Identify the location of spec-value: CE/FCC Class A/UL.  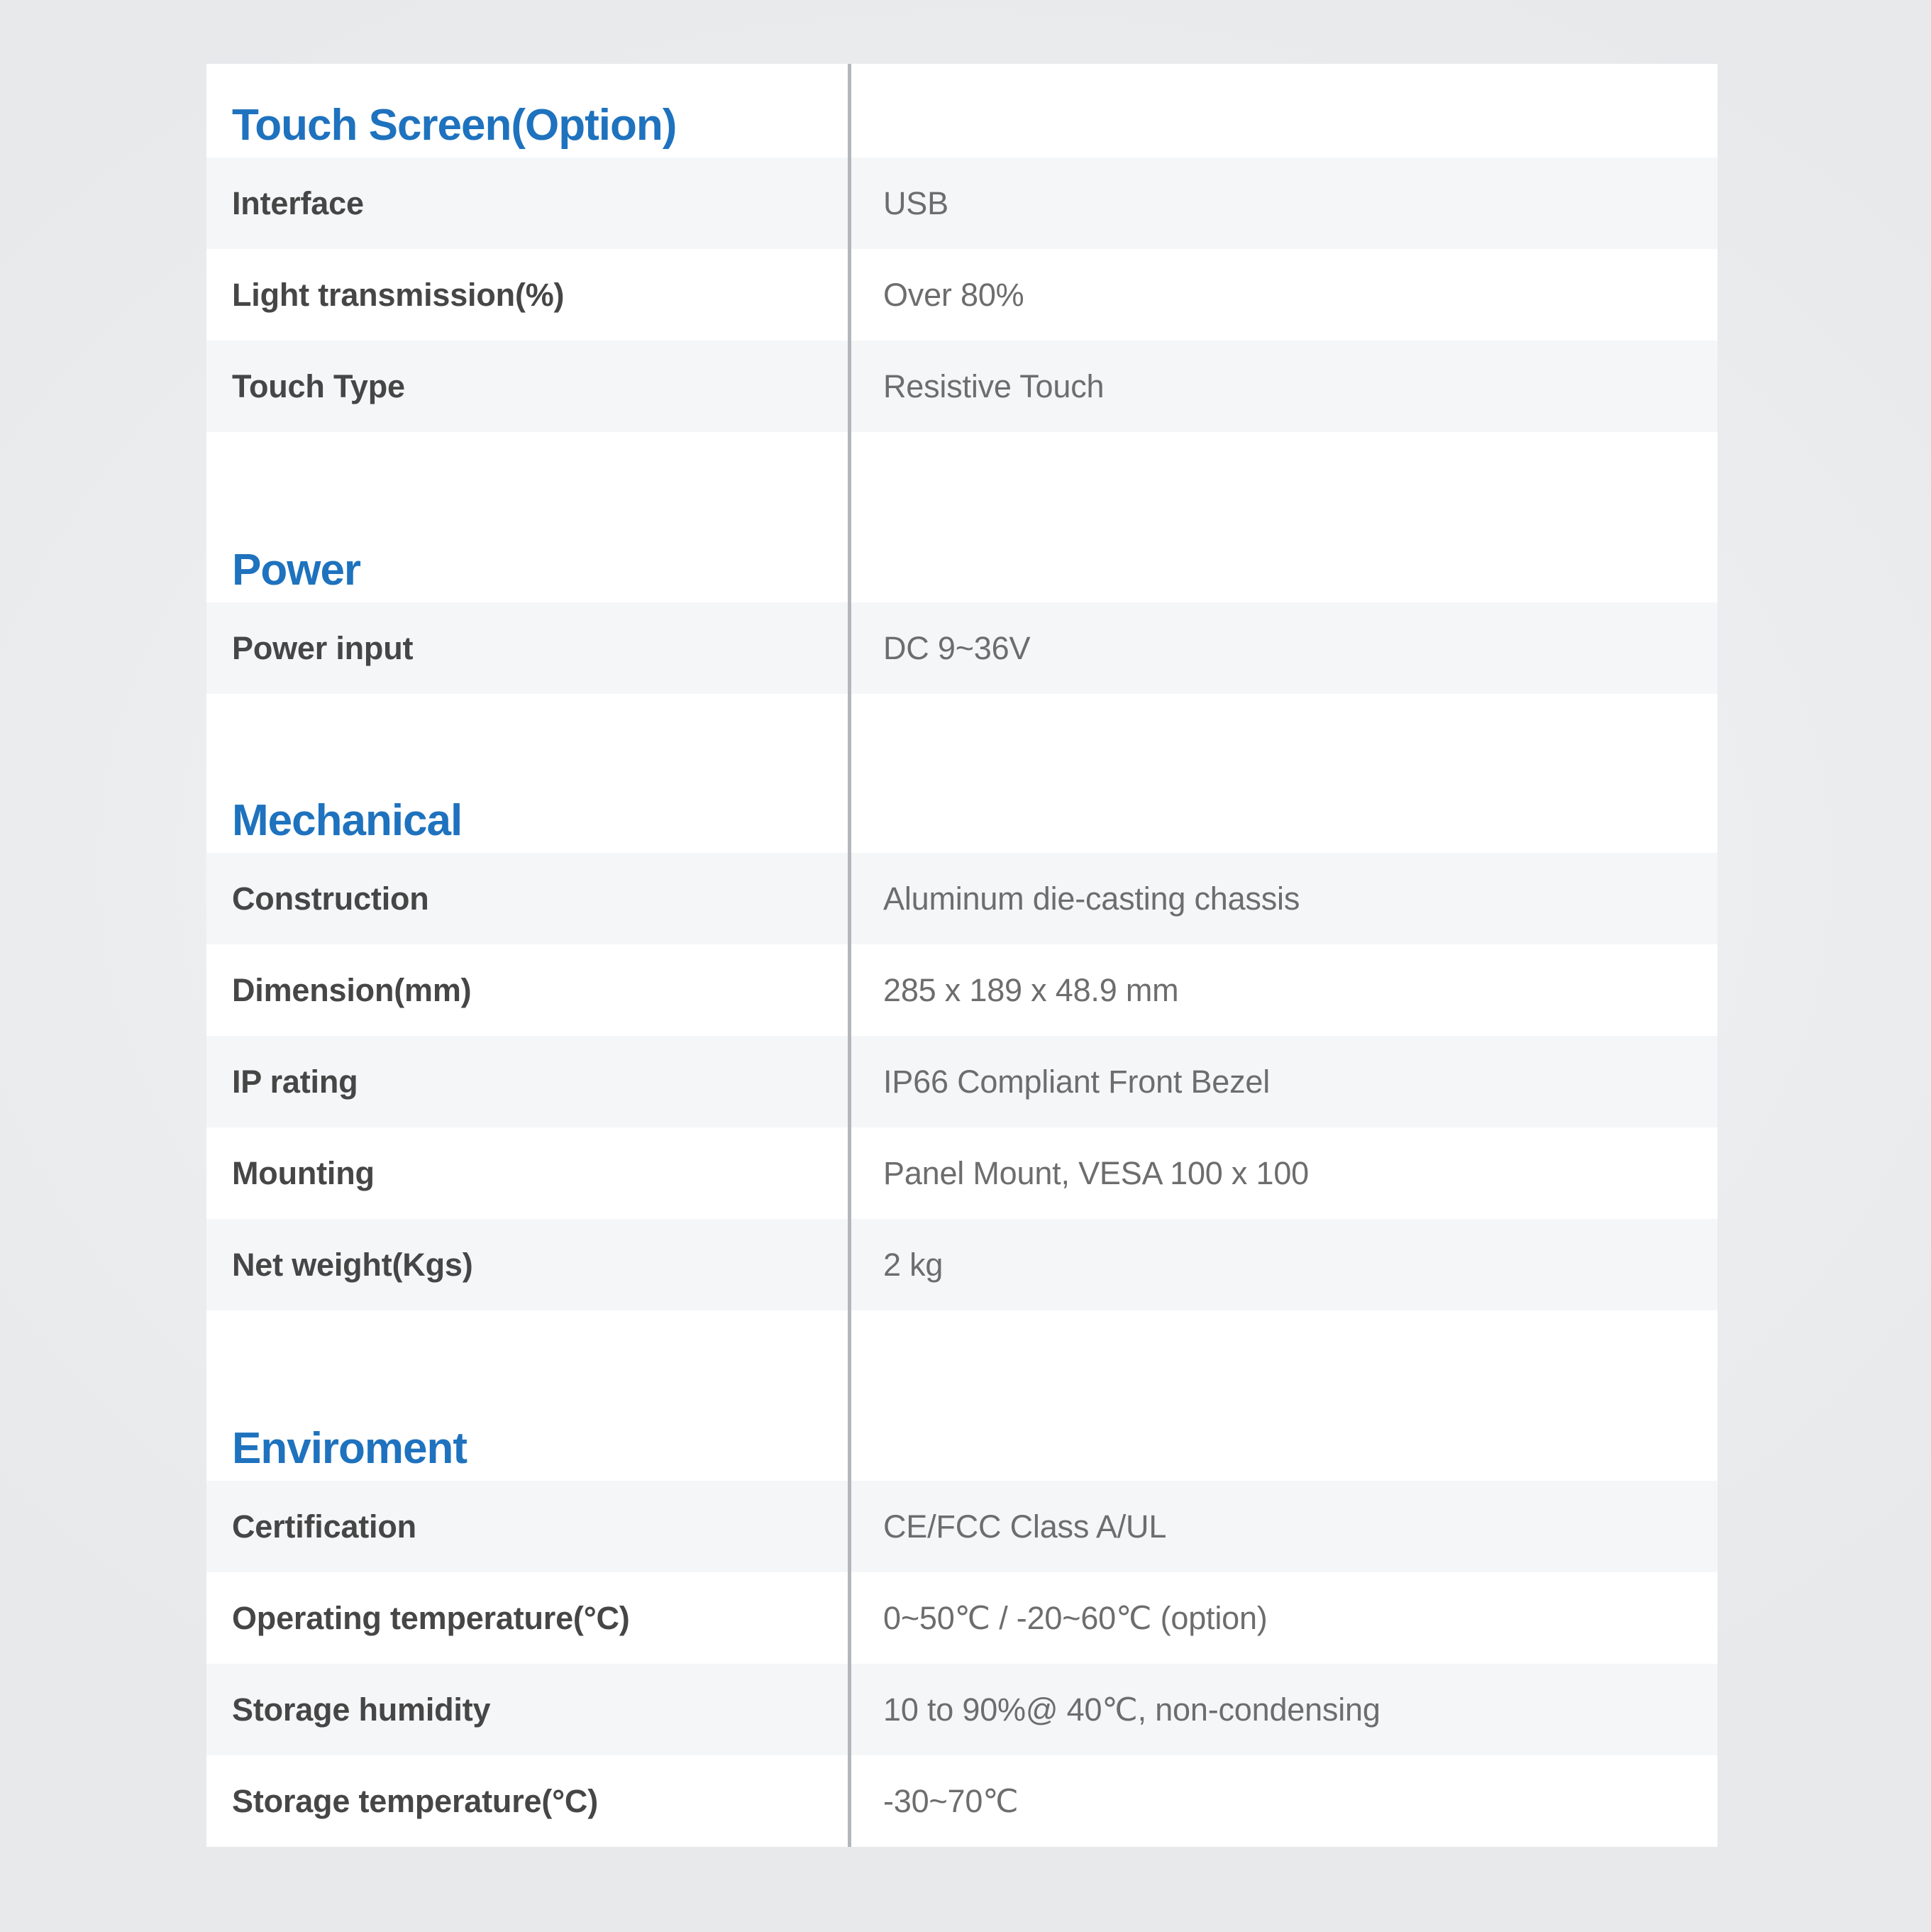
(1025, 1526).